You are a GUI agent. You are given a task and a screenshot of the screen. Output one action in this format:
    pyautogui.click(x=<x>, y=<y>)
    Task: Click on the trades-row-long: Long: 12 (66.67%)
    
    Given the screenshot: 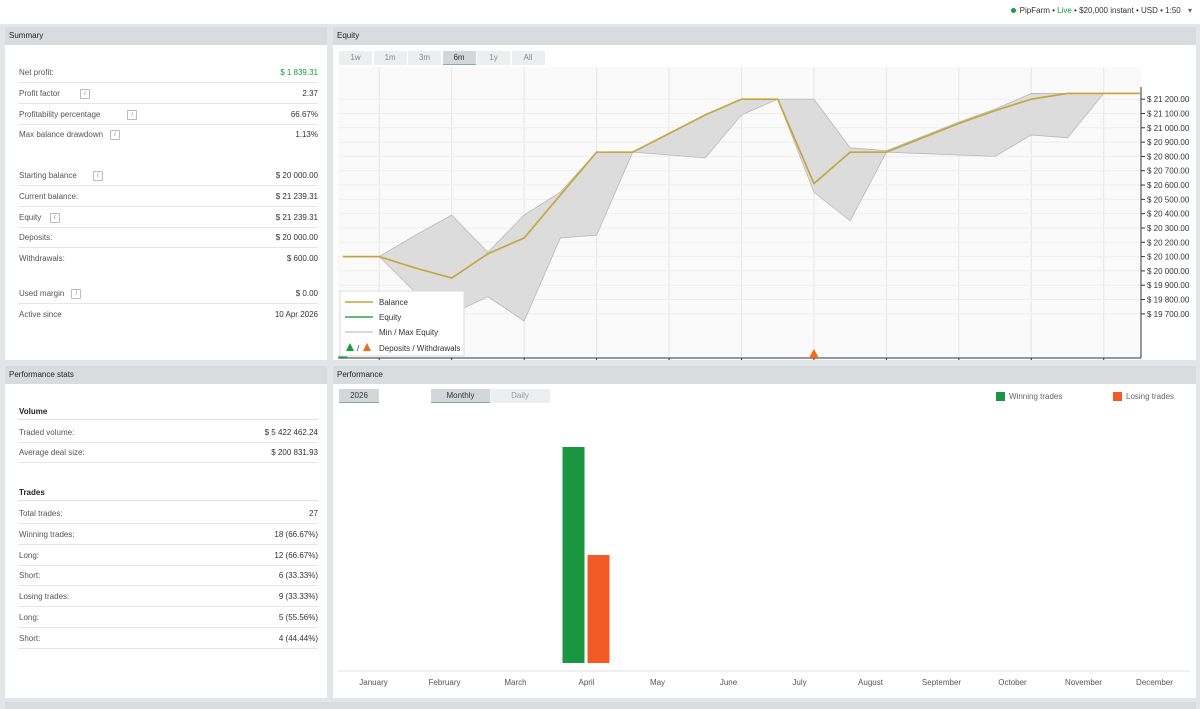 What is the action you would take?
    pyautogui.click(x=168, y=556)
    